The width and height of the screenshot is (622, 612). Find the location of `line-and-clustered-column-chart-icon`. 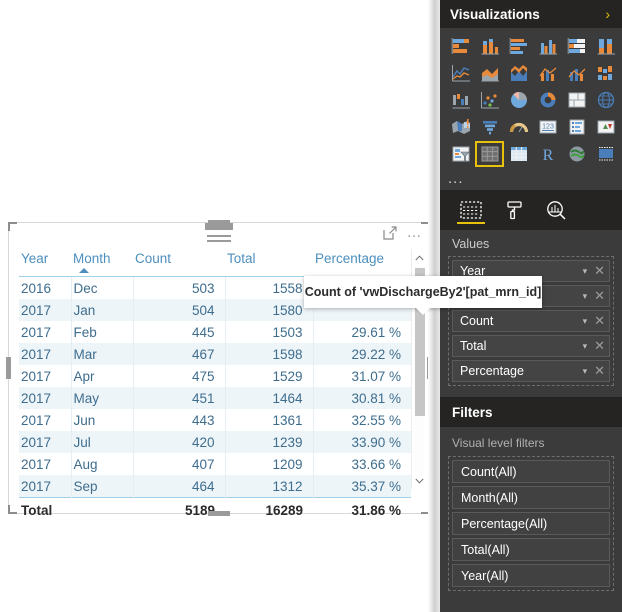

line-and-clustered-column-chart-icon is located at coordinates (576, 73).